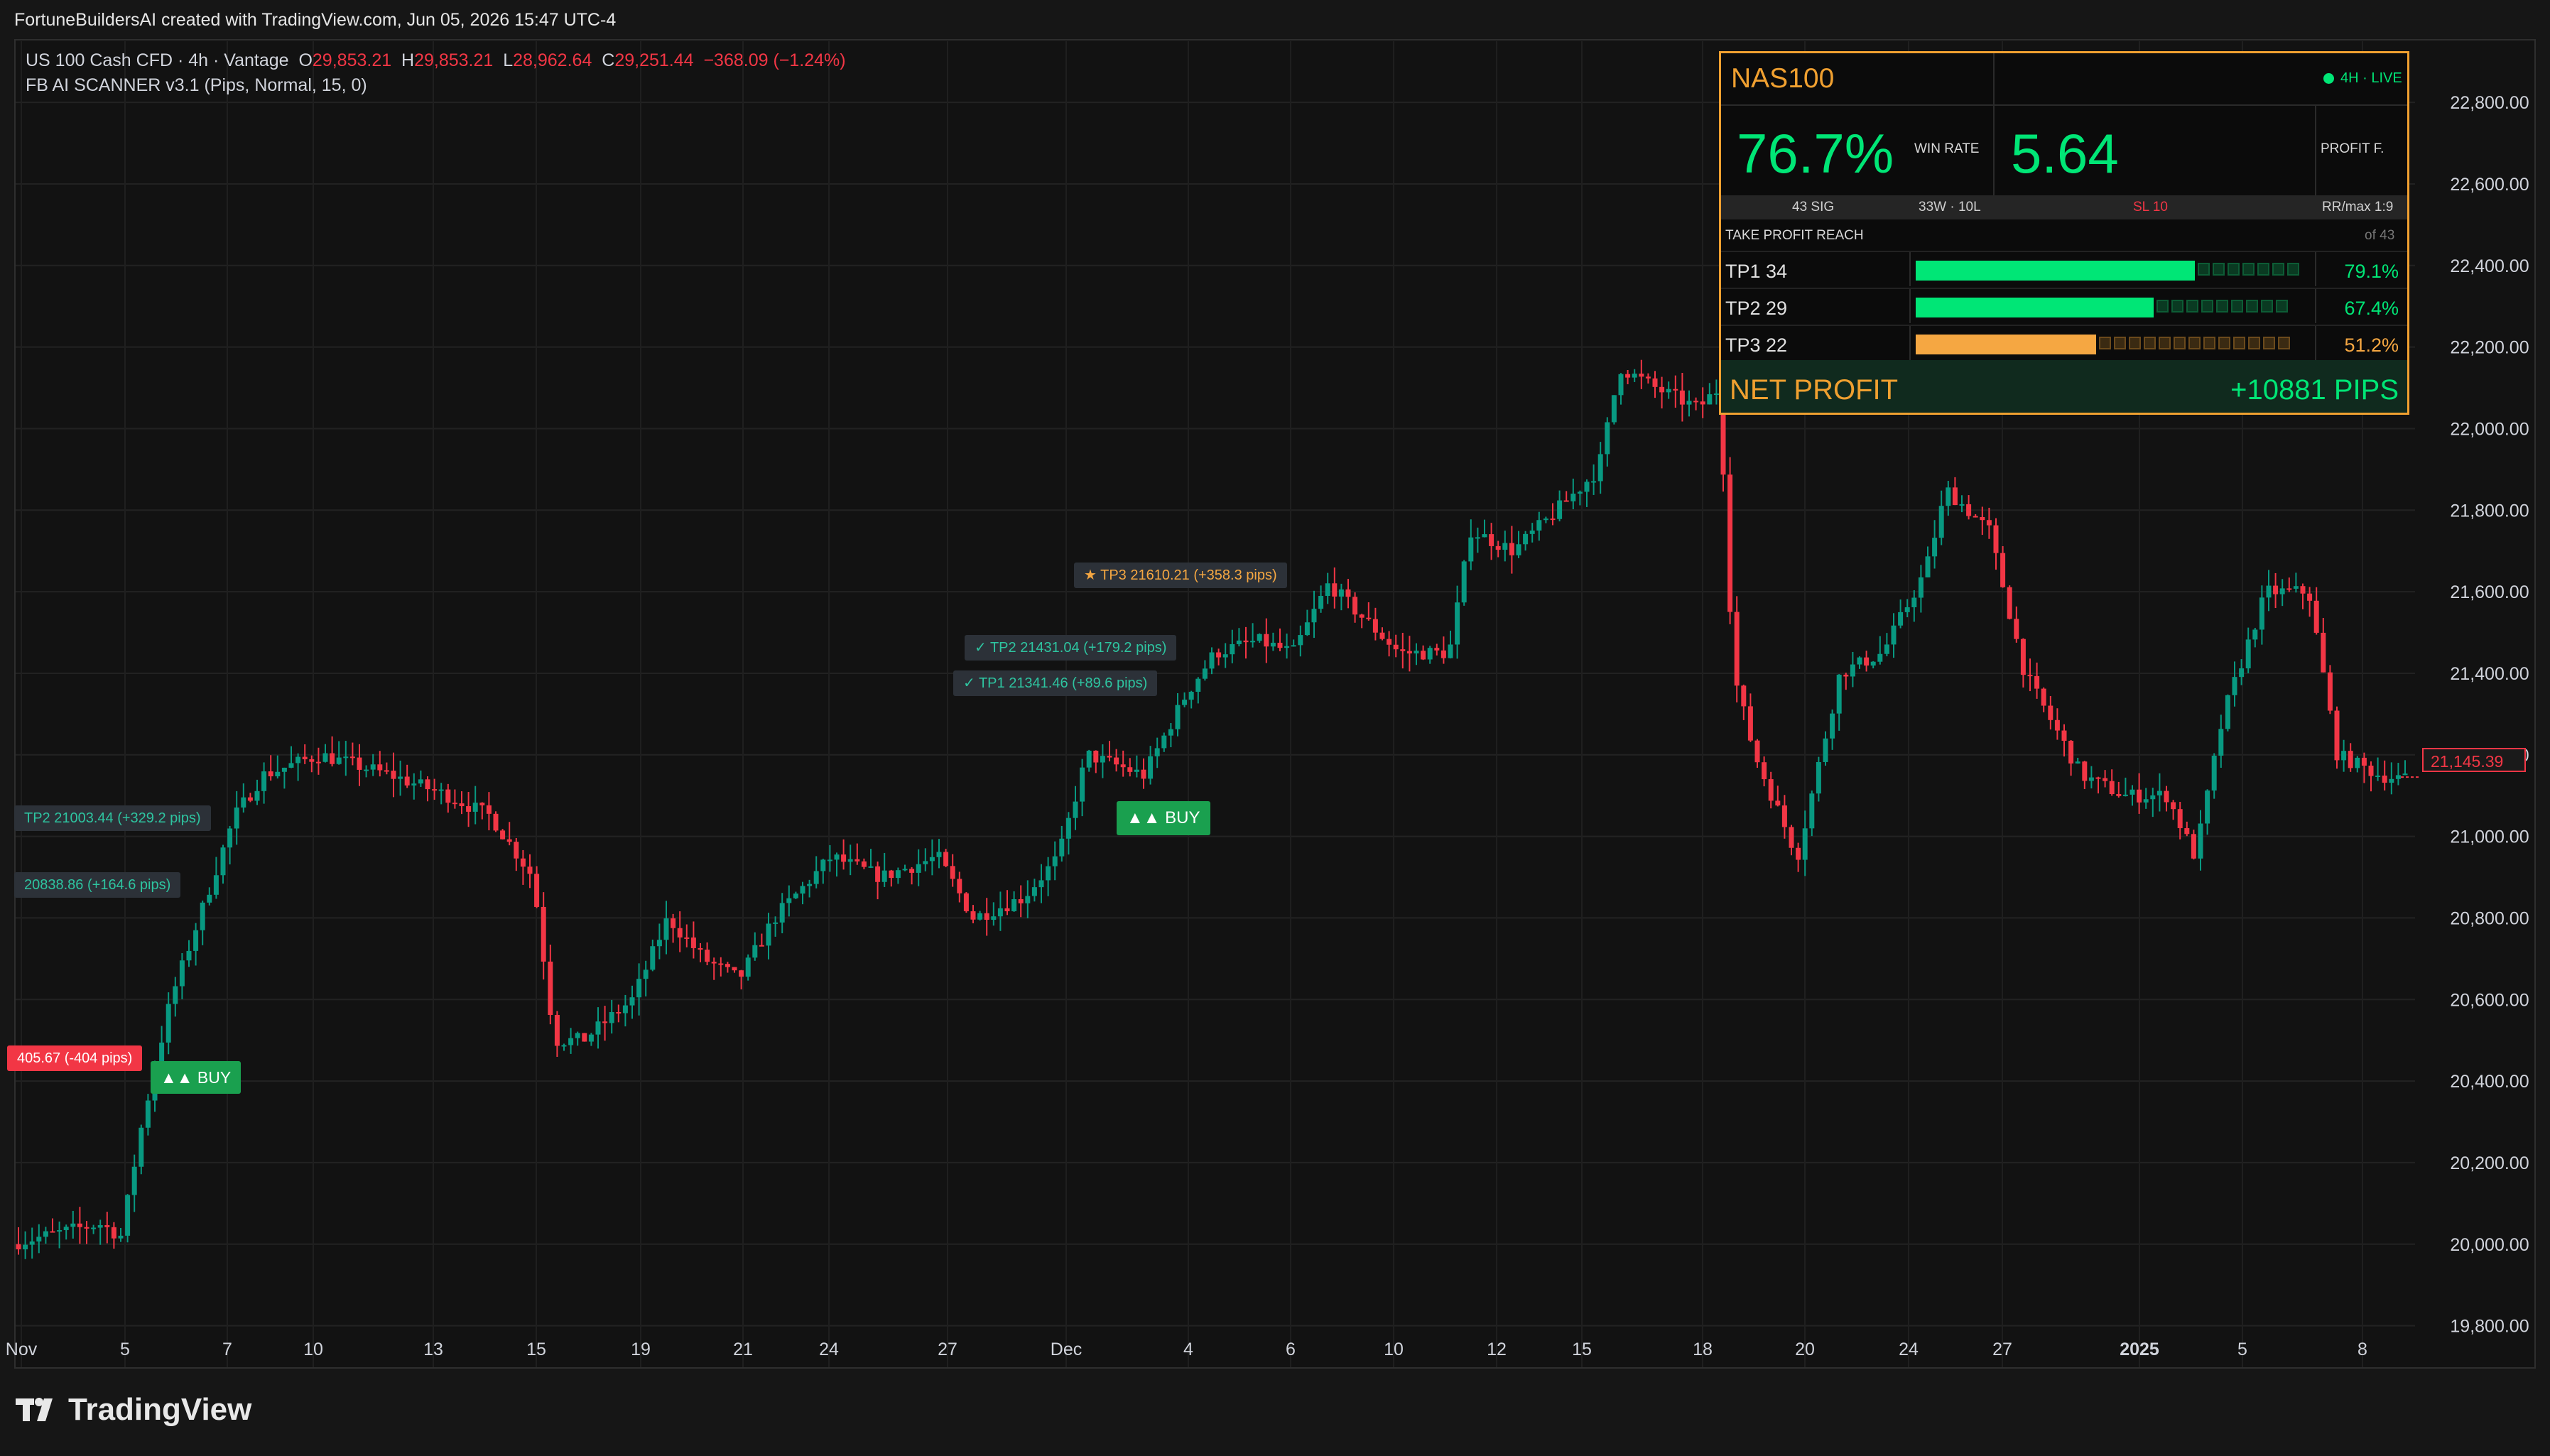 This screenshot has width=2550, height=1456. What do you see at coordinates (2372, 346) in the screenshot?
I see `tp-row-percent: 51.2%` at bounding box center [2372, 346].